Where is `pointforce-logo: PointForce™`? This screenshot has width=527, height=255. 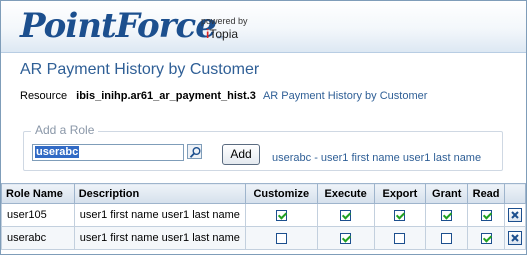
pointforce-logo: PointForce™ is located at coordinates (122, 26).